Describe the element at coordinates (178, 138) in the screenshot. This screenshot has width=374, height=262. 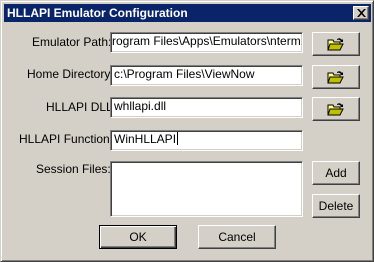
I see `text-caret` at that location.